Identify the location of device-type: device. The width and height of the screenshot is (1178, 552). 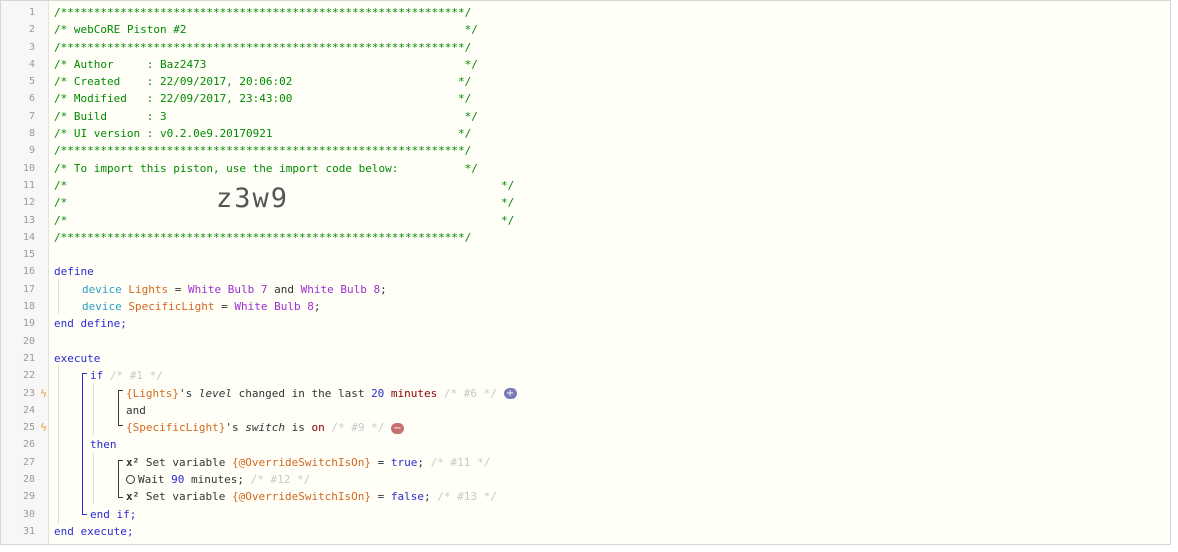
(102, 307).